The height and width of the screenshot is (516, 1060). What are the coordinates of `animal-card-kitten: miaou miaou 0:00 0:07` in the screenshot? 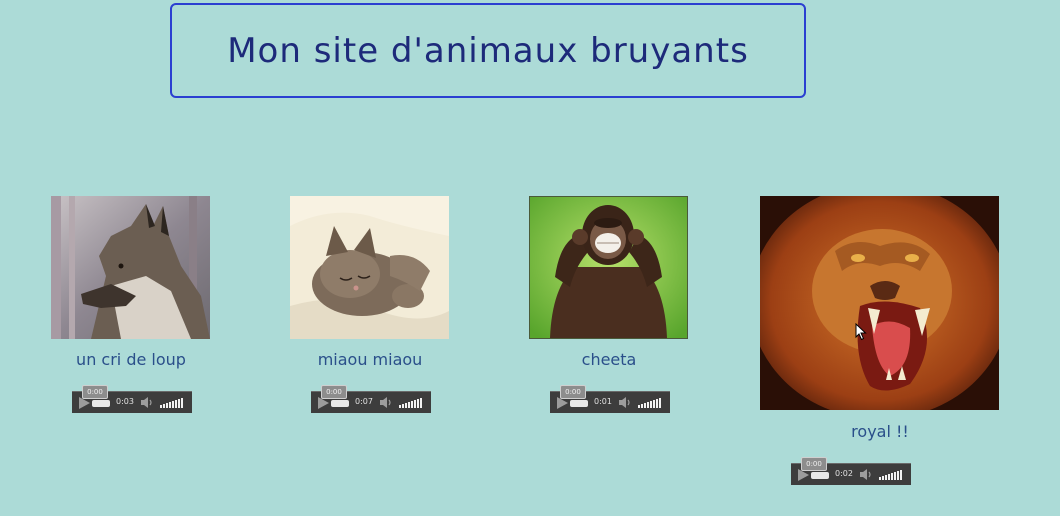 It's located at (370, 306).